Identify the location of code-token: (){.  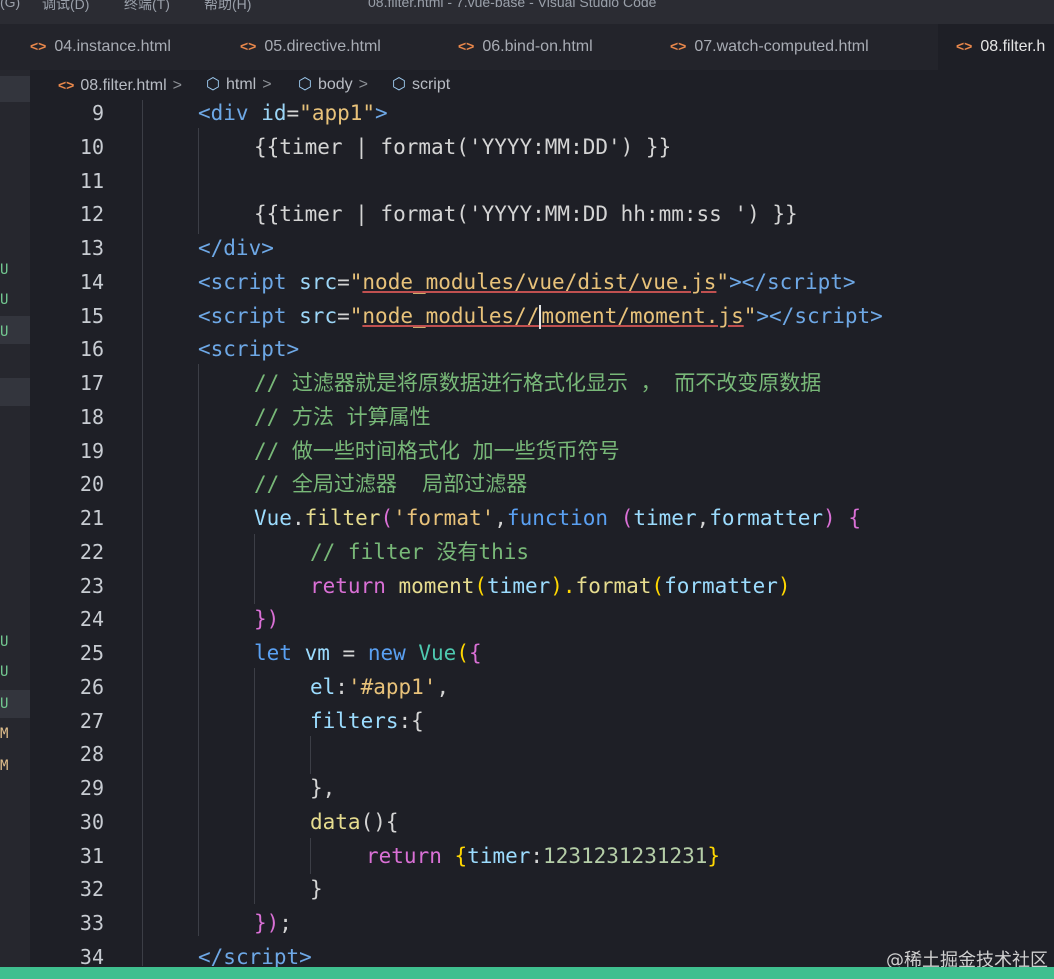
(379, 822).